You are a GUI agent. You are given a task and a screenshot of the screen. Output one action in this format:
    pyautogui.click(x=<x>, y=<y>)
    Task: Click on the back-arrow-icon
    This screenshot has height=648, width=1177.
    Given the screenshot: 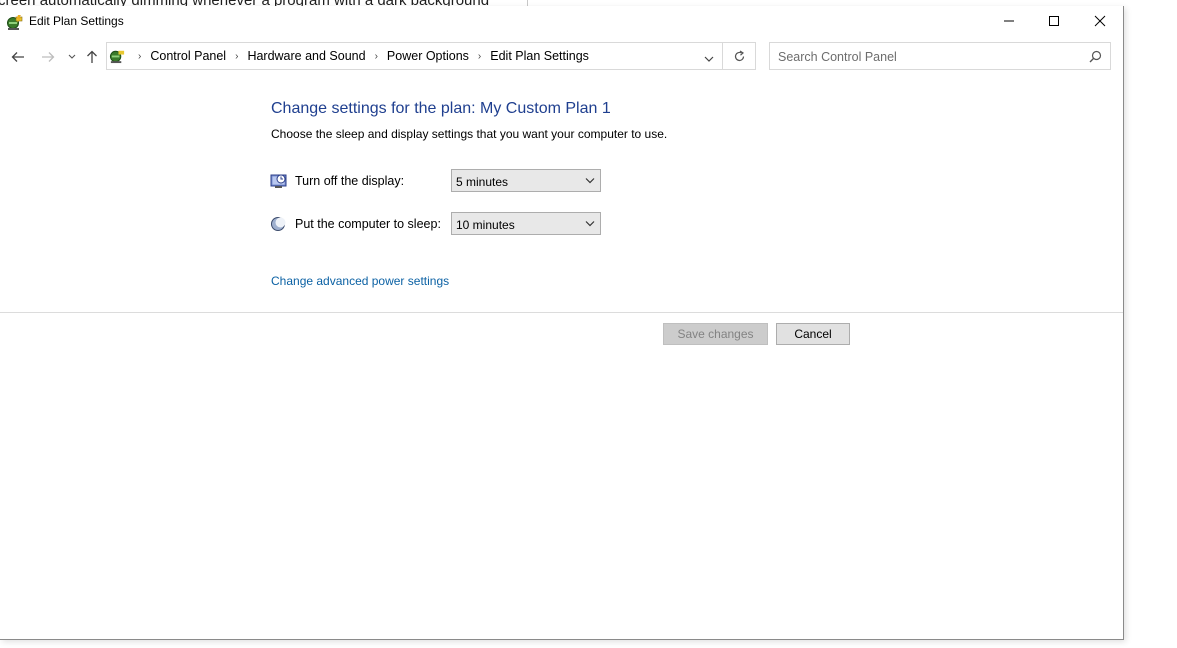 What is the action you would take?
    pyautogui.click(x=17, y=57)
    